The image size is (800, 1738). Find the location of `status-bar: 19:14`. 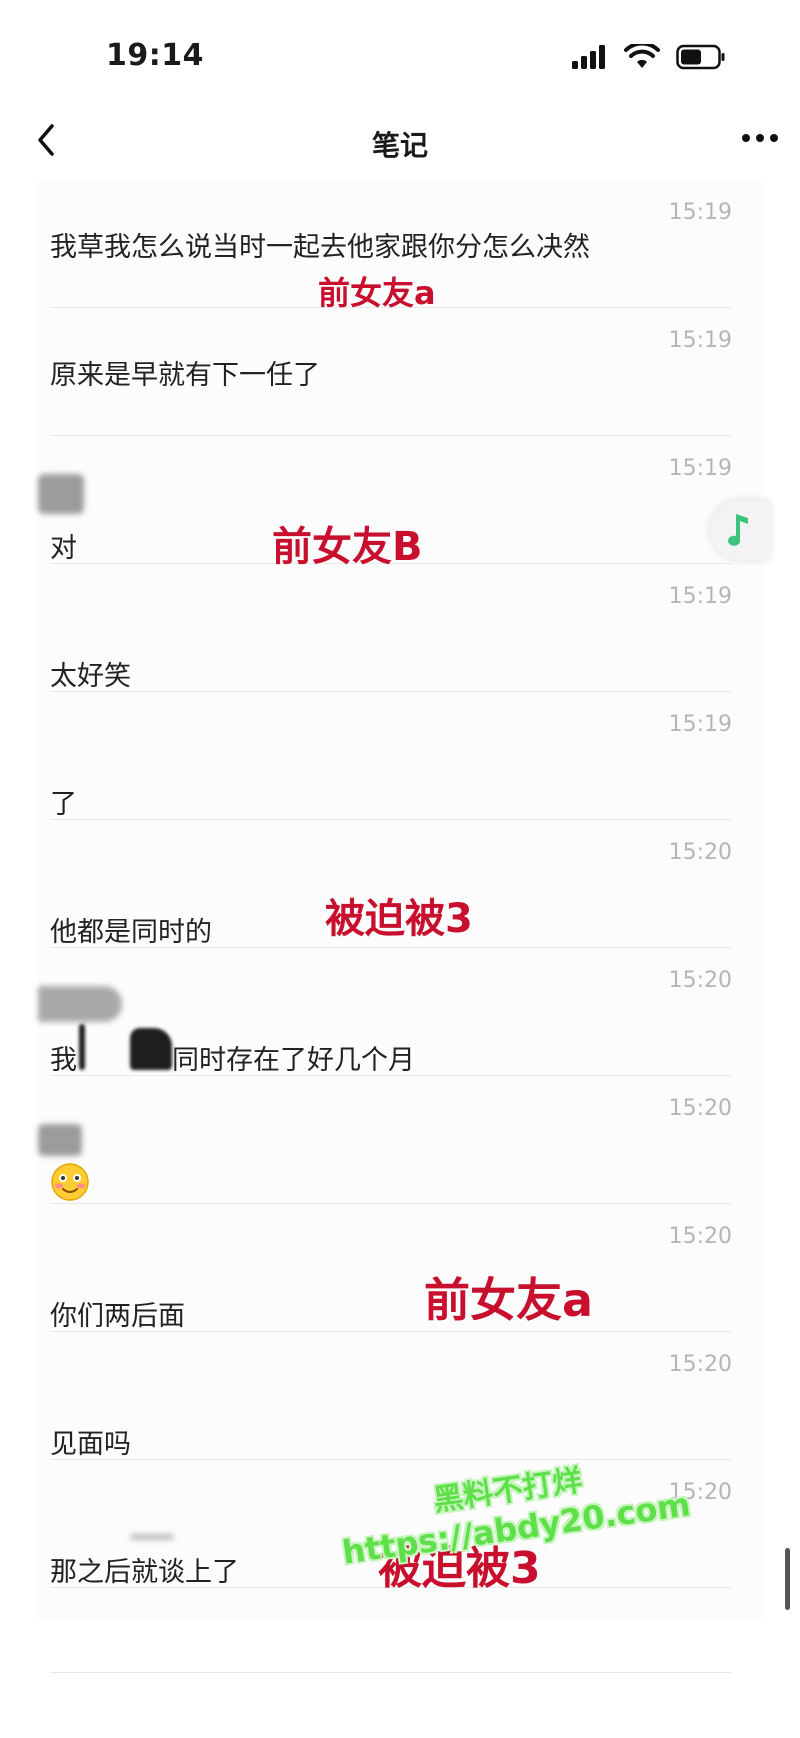

status-bar: 19:14 is located at coordinates (400, 55).